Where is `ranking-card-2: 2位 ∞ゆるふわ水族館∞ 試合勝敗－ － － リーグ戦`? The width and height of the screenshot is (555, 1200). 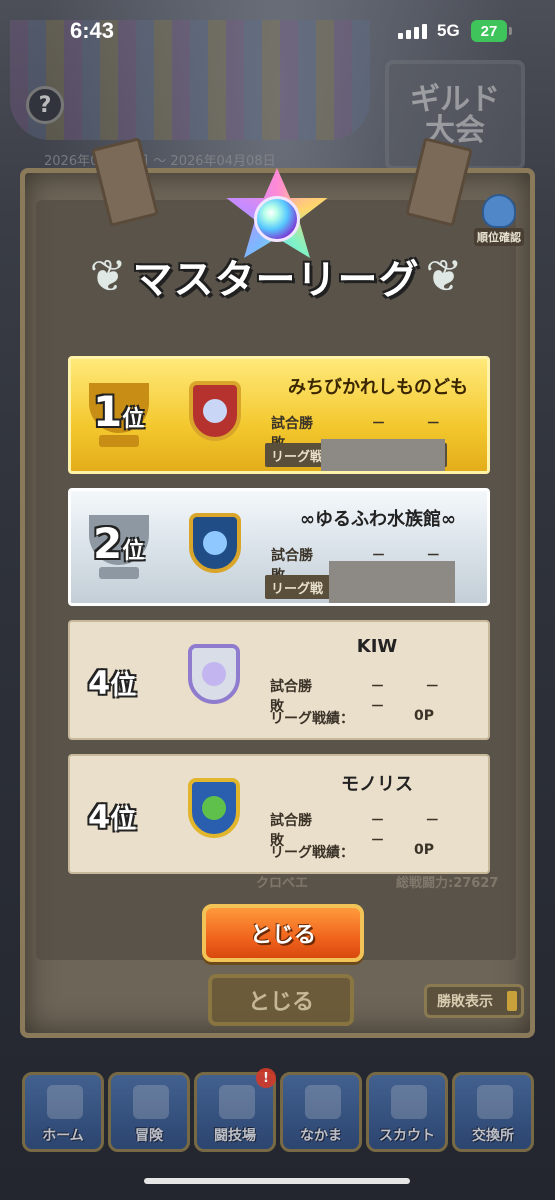
ranking-card-2: 2位 ∞ゆるふわ水族館∞ 試合勝敗－ － － リーグ戦 is located at coordinates (279, 547).